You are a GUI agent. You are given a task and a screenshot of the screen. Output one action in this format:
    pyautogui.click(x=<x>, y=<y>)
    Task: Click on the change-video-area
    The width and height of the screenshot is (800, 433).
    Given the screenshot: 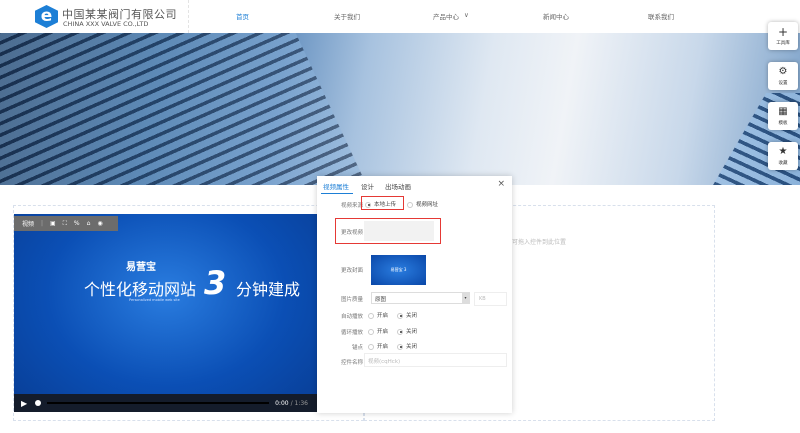 What is the action you would take?
    pyautogui.click(x=399, y=231)
    